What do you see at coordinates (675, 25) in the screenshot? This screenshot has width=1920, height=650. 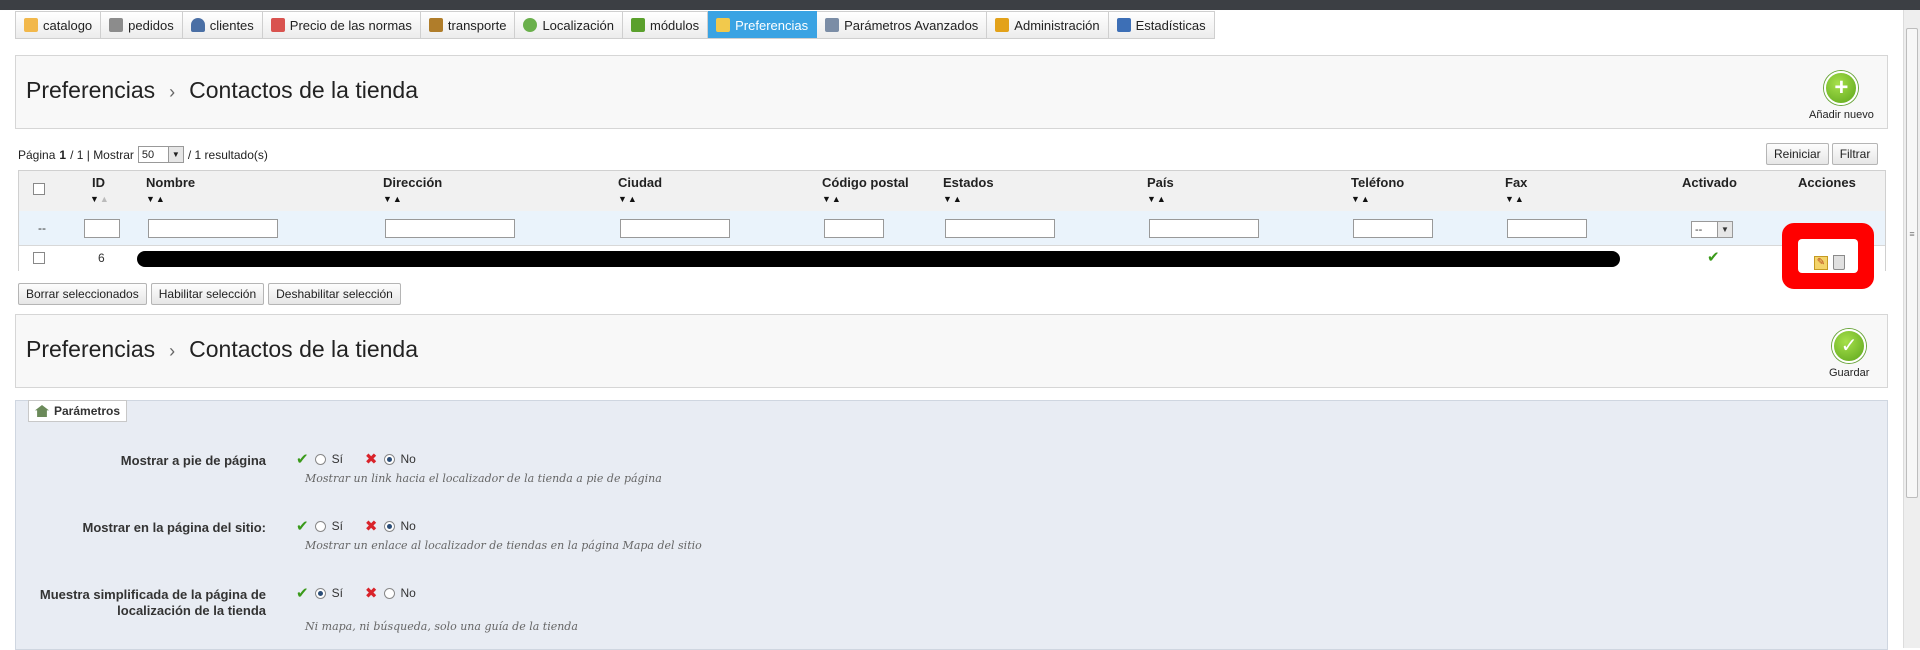 I see `tab-label: módulos` at bounding box center [675, 25].